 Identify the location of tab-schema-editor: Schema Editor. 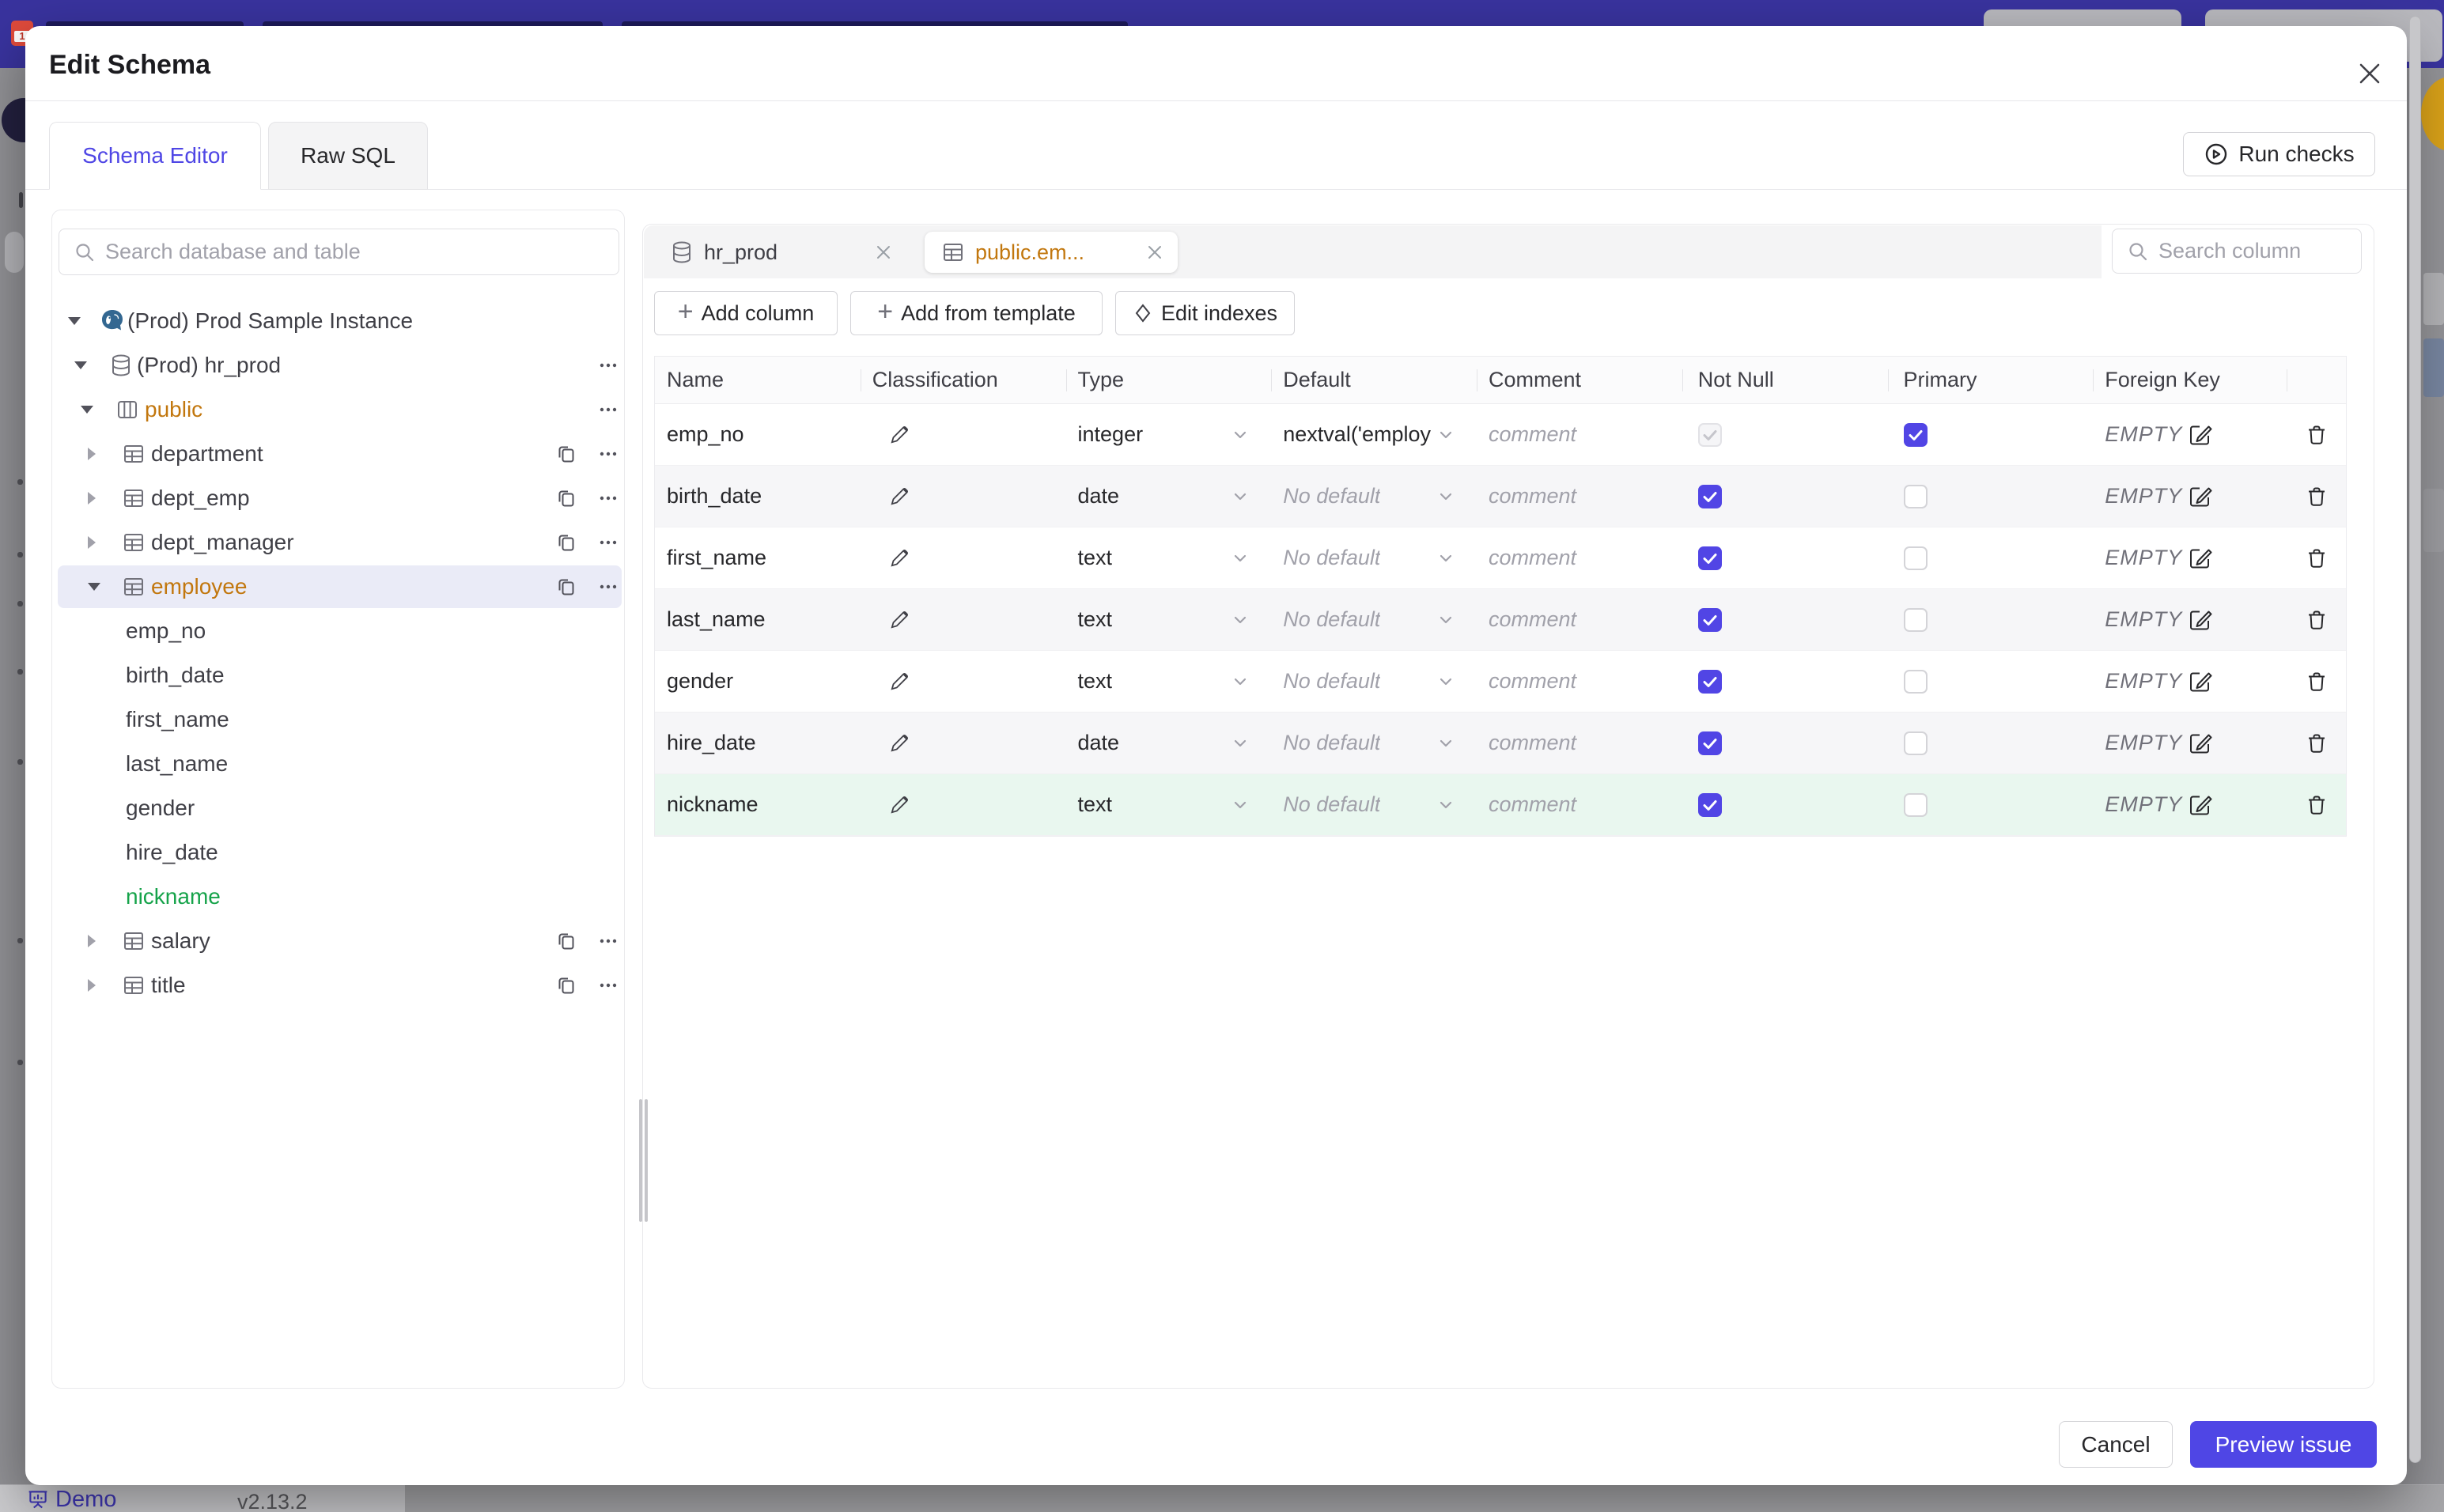
(155, 156).